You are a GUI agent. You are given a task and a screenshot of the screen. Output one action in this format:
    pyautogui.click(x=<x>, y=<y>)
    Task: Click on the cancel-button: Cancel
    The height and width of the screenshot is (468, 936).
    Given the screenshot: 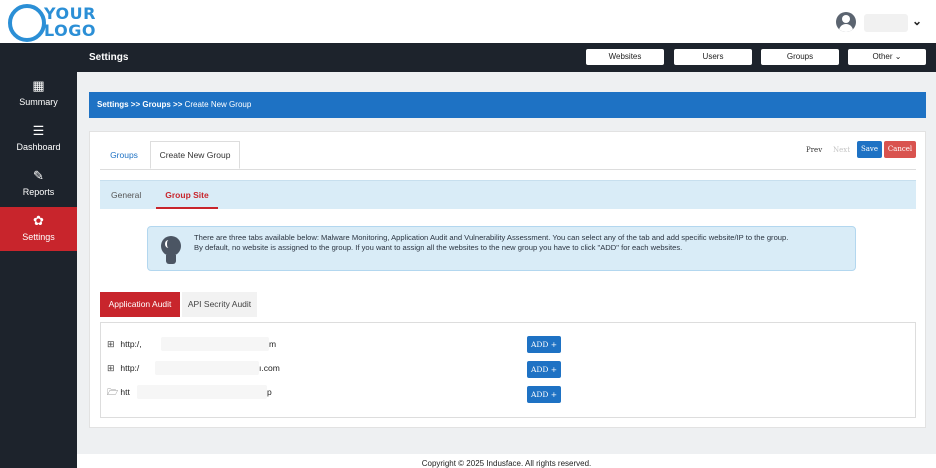 What is the action you would take?
    pyautogui.click(x=900, y=149)
    